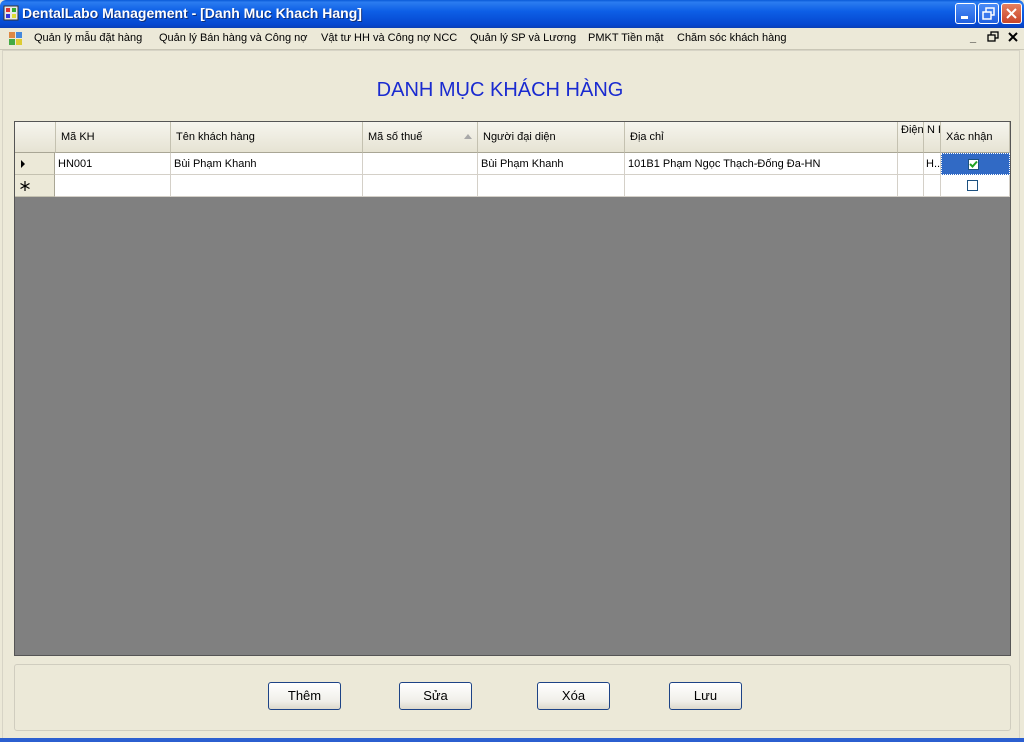  Describe the element at coordinates (35, 137) in the screenshot. I see `grid-corner-header` at that location.